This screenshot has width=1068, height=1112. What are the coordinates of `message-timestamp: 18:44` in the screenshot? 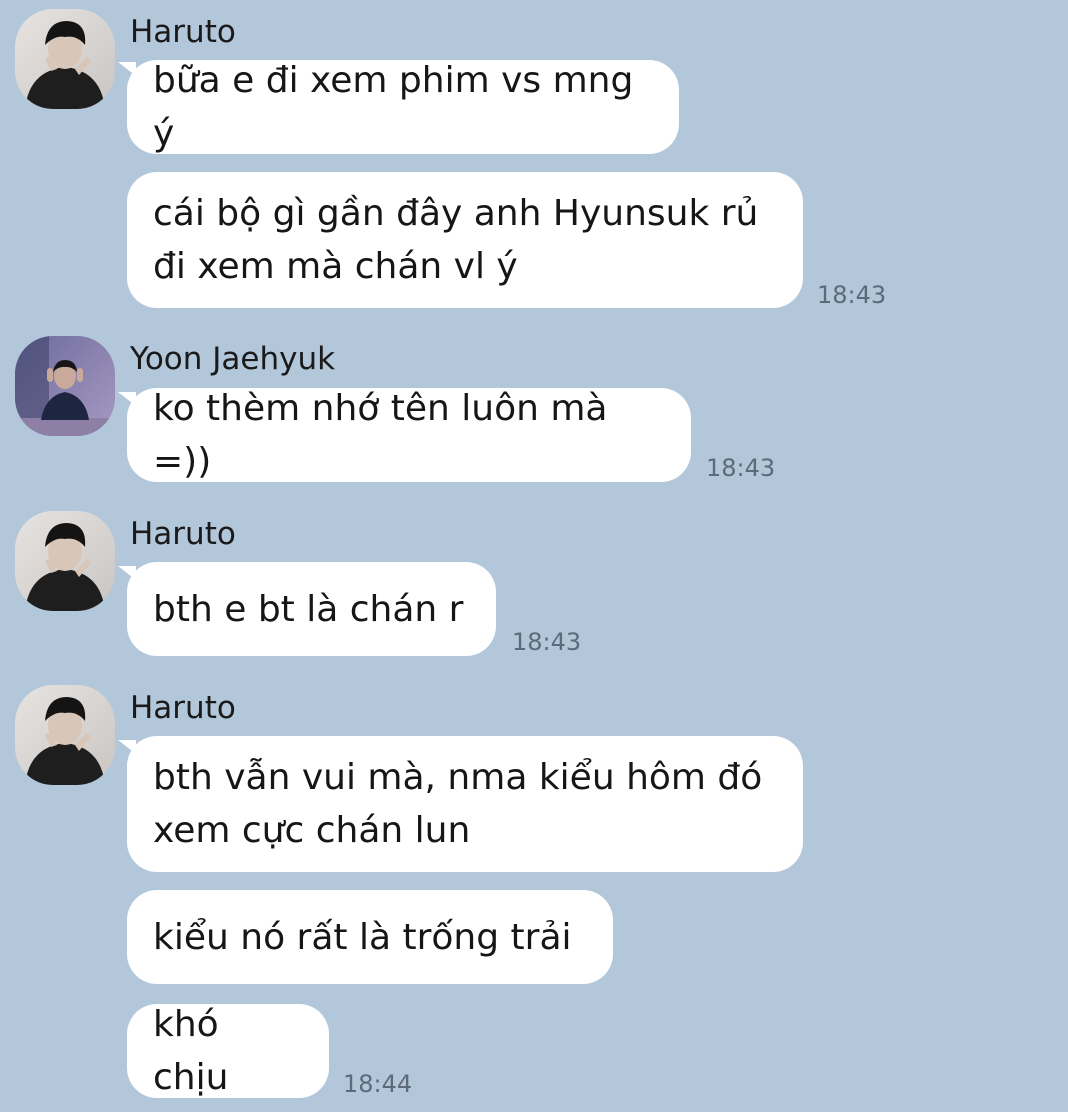 It's located at (378, 1084).